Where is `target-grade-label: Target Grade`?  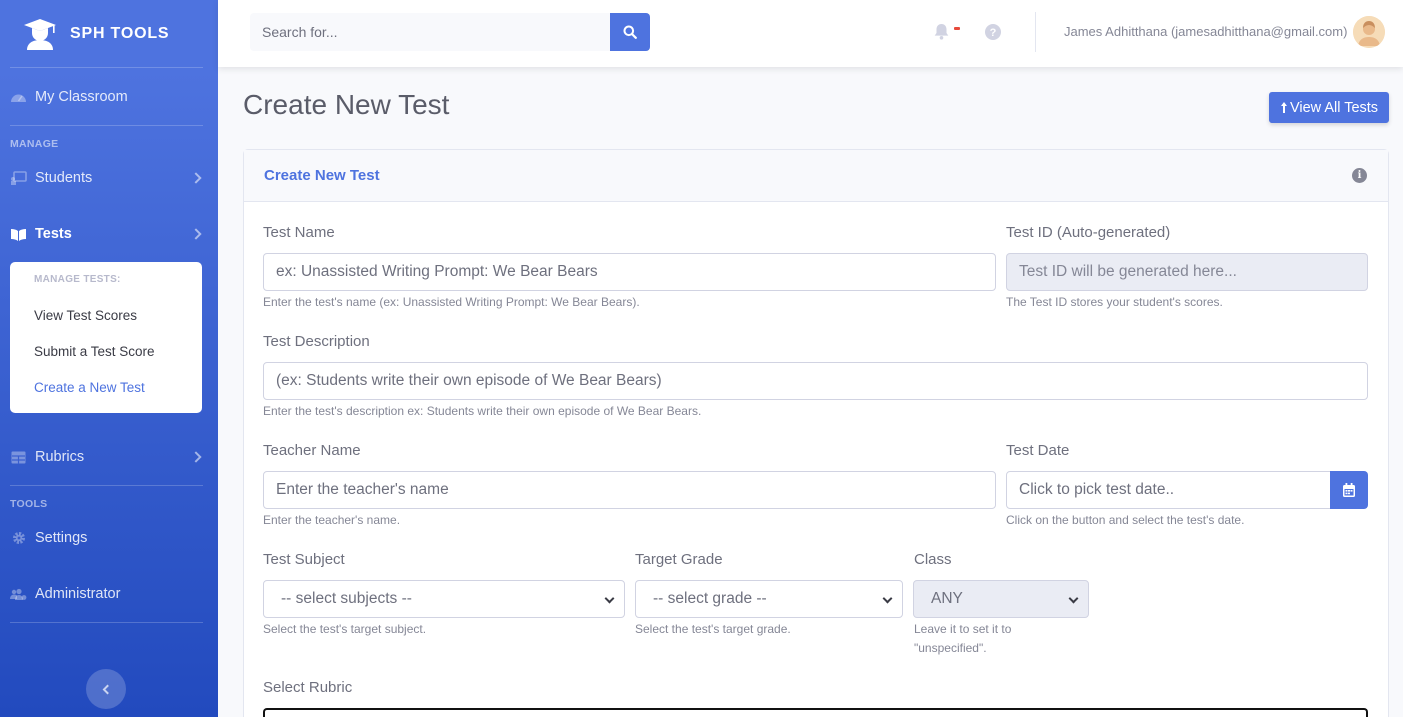
target-grade-label: Target Grade is located at coordinates (679, 559).